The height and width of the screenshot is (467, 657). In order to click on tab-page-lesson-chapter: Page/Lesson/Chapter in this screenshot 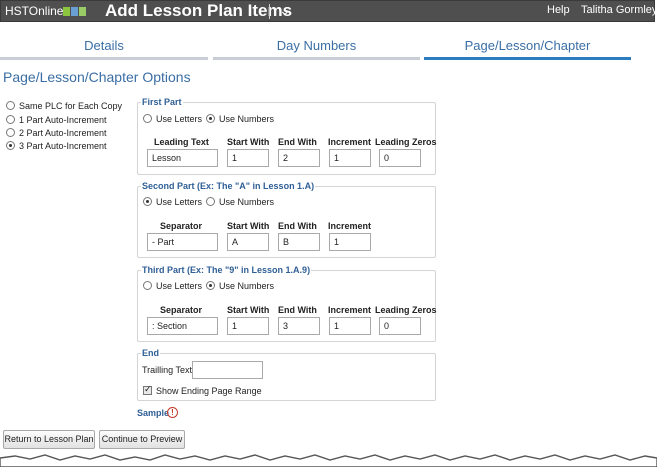, I will do `click(527, 49)`.